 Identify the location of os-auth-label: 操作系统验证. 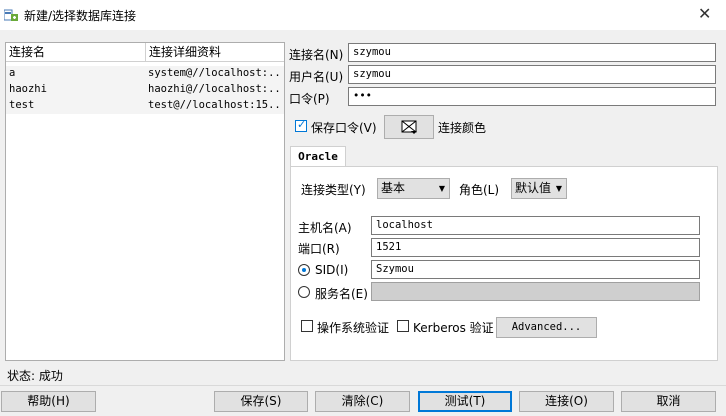
(353, 328).